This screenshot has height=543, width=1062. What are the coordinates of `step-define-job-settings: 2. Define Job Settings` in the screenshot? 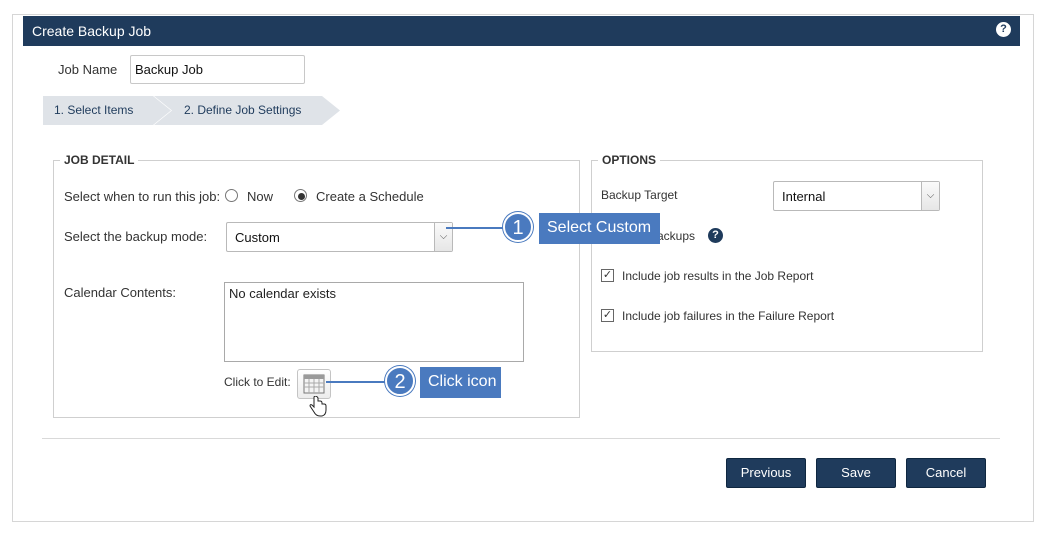 It's located at (247, 110).